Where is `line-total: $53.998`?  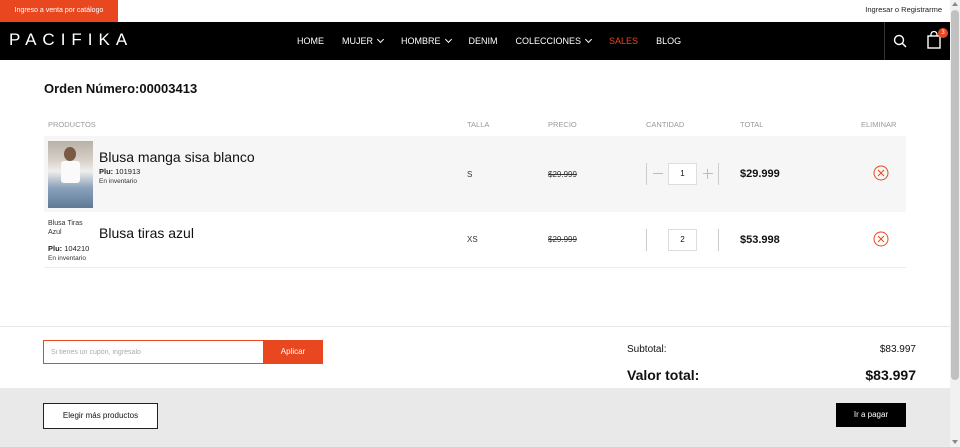 line-total: $53.998 is located at coordinates (760, 240).